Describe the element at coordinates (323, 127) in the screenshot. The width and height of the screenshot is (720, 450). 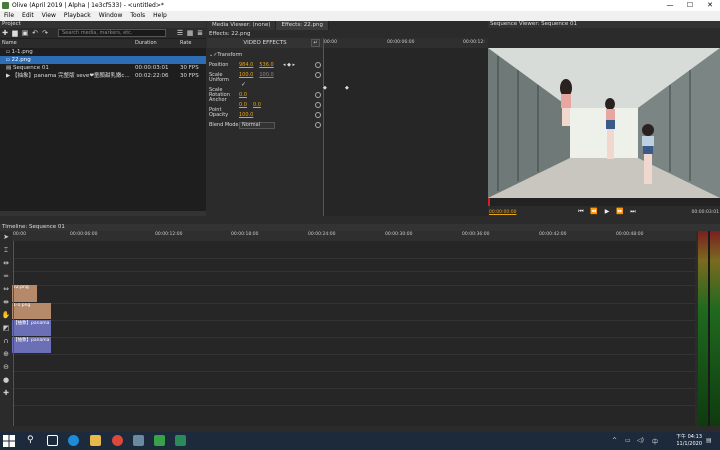
I see `effects-playhead` at that location.